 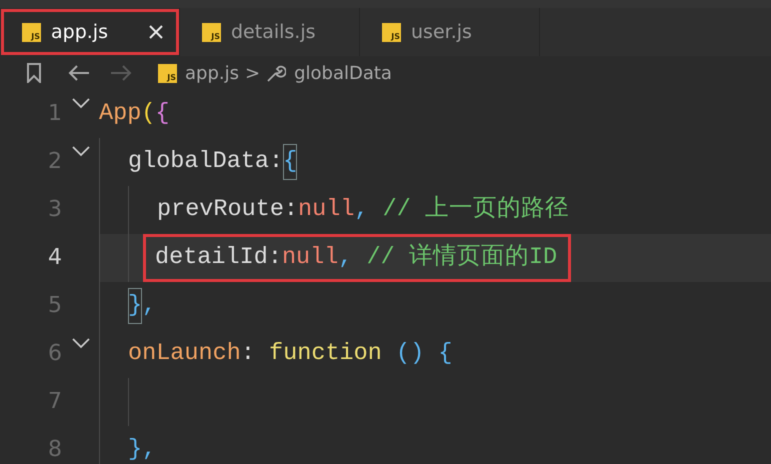 I want to click on wrench-icon, so click(x=276, y=73).